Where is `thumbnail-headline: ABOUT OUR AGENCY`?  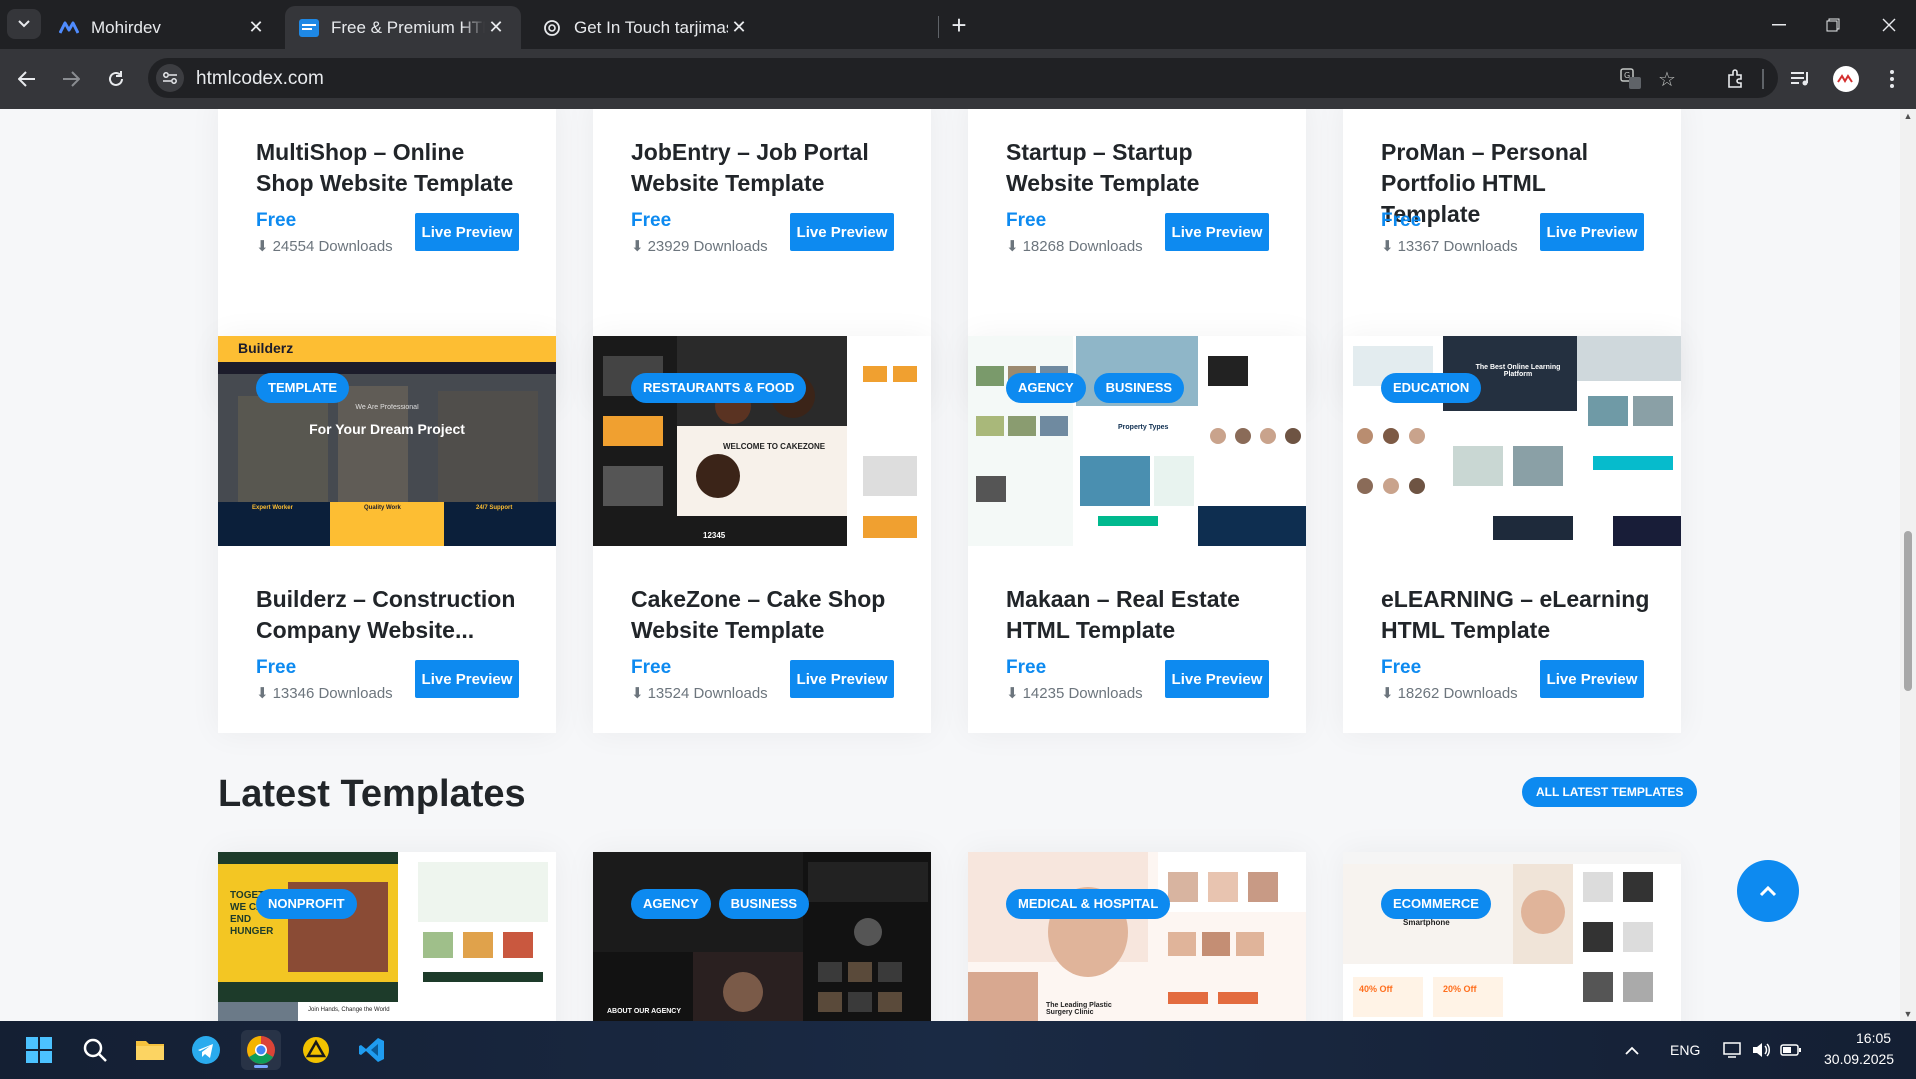 thumbnail-headline: ABOUT OUR AGENCY is located at coordinates (644, 1011).